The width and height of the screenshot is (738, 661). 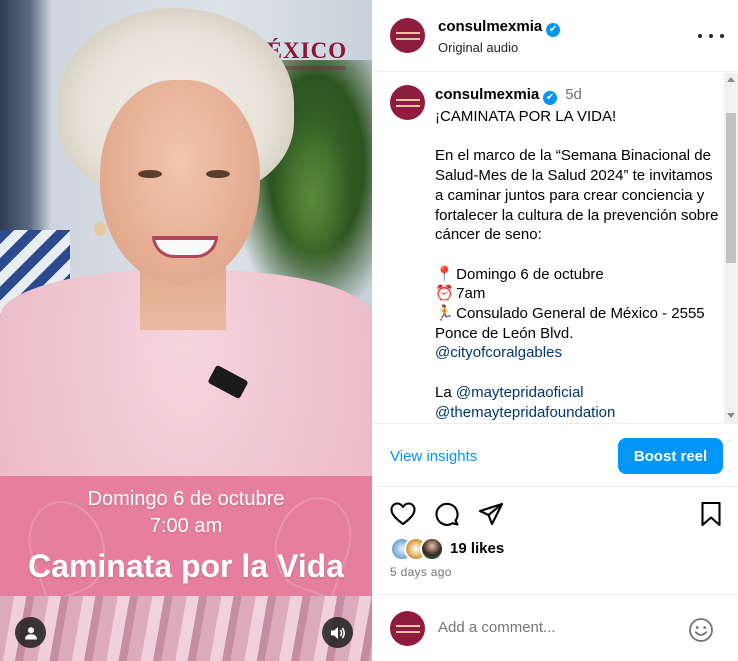 What do you see at coordinates (701, 630) in the screenshot?
I see `smiley-icon` at bounding box center [701, 630].